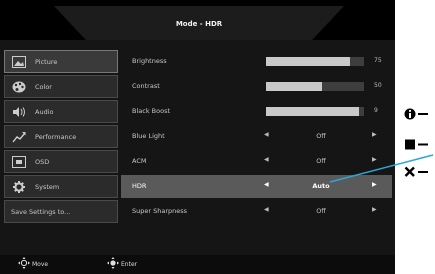 The width and height of the screenshot is (435, 274). What do you see at coordinates (416, 171) in the screenshot?
I see `close-key-icon` at bounding box center [416, 171].